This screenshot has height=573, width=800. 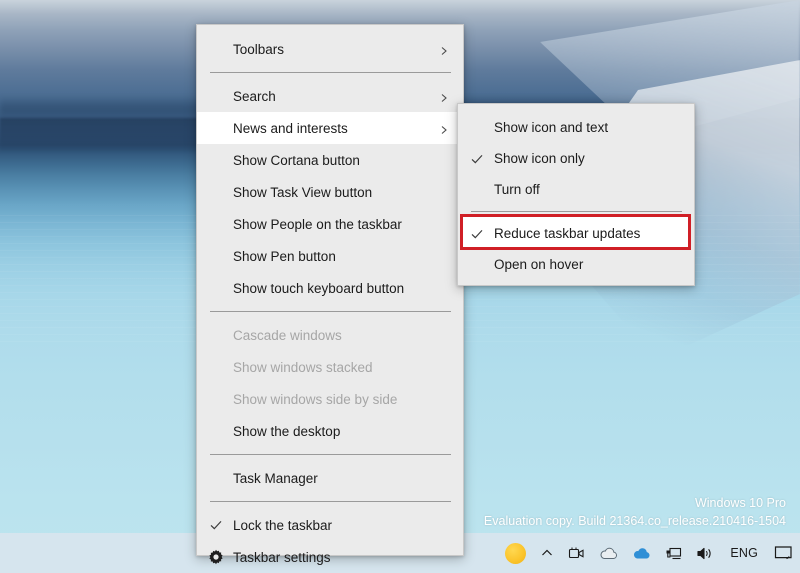 I want to click on annotated-submenu-item-wrapper: Reduce taskbar updates, so click(x=576, y=232).